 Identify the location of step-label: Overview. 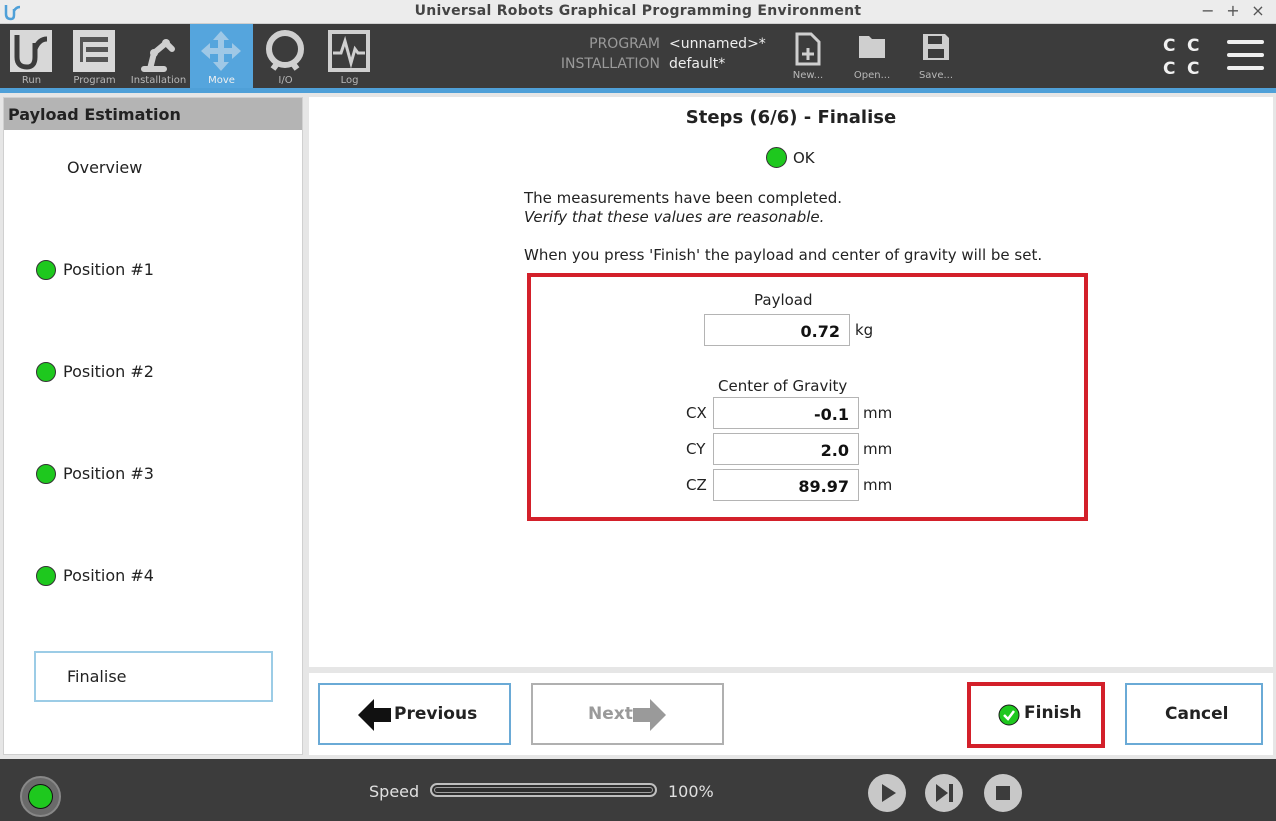
(105, 167).